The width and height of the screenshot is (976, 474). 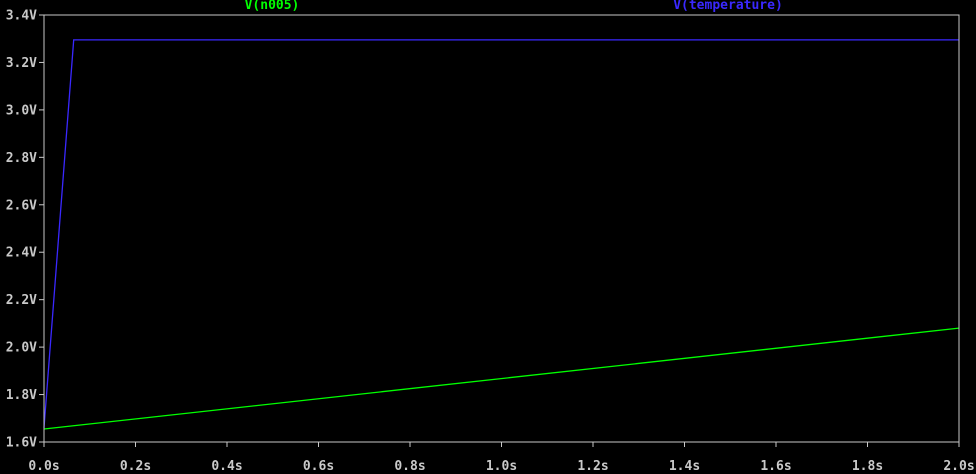 I want to click on x-tick-label: 1.8s, so click(x=867, y=466).